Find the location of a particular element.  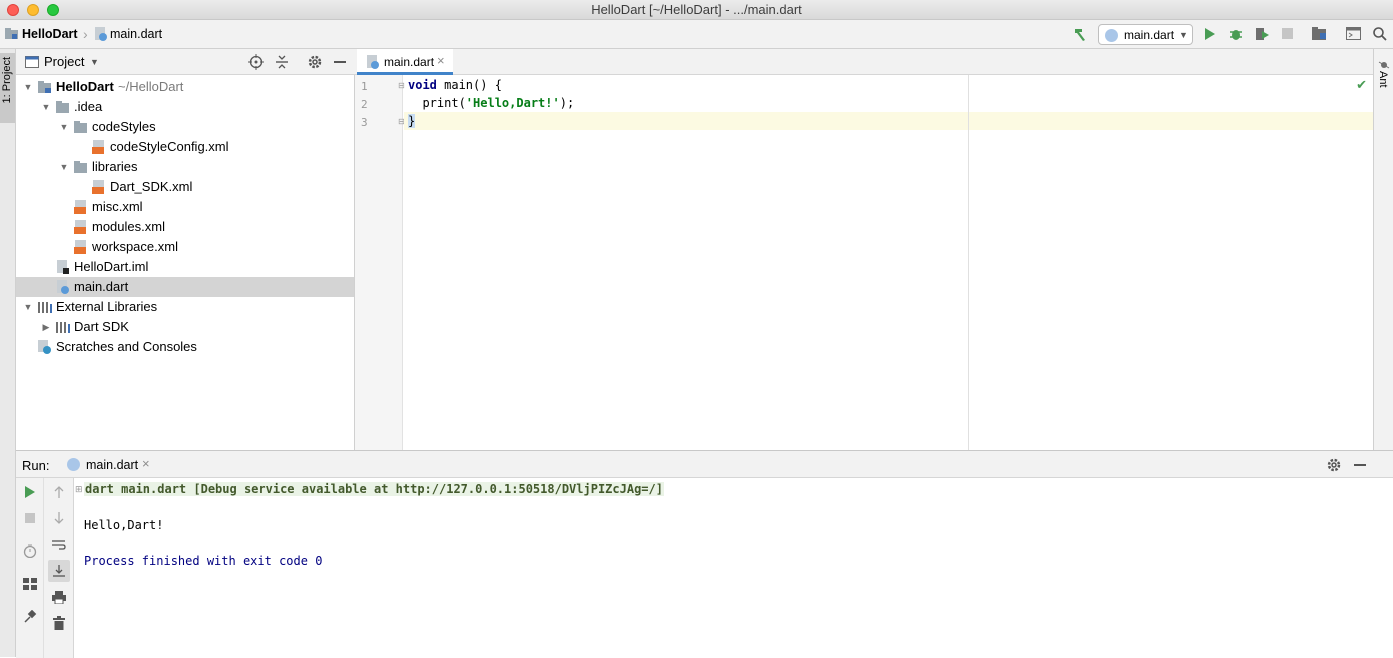

console-actions-column is located at coordinates (59, 568).